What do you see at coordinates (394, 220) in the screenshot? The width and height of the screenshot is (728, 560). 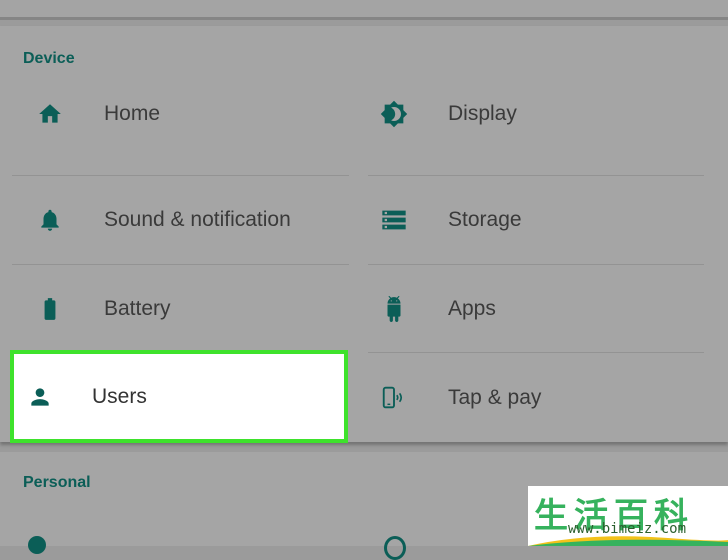 I see `storage-icon` at bounding box center [394, 220].